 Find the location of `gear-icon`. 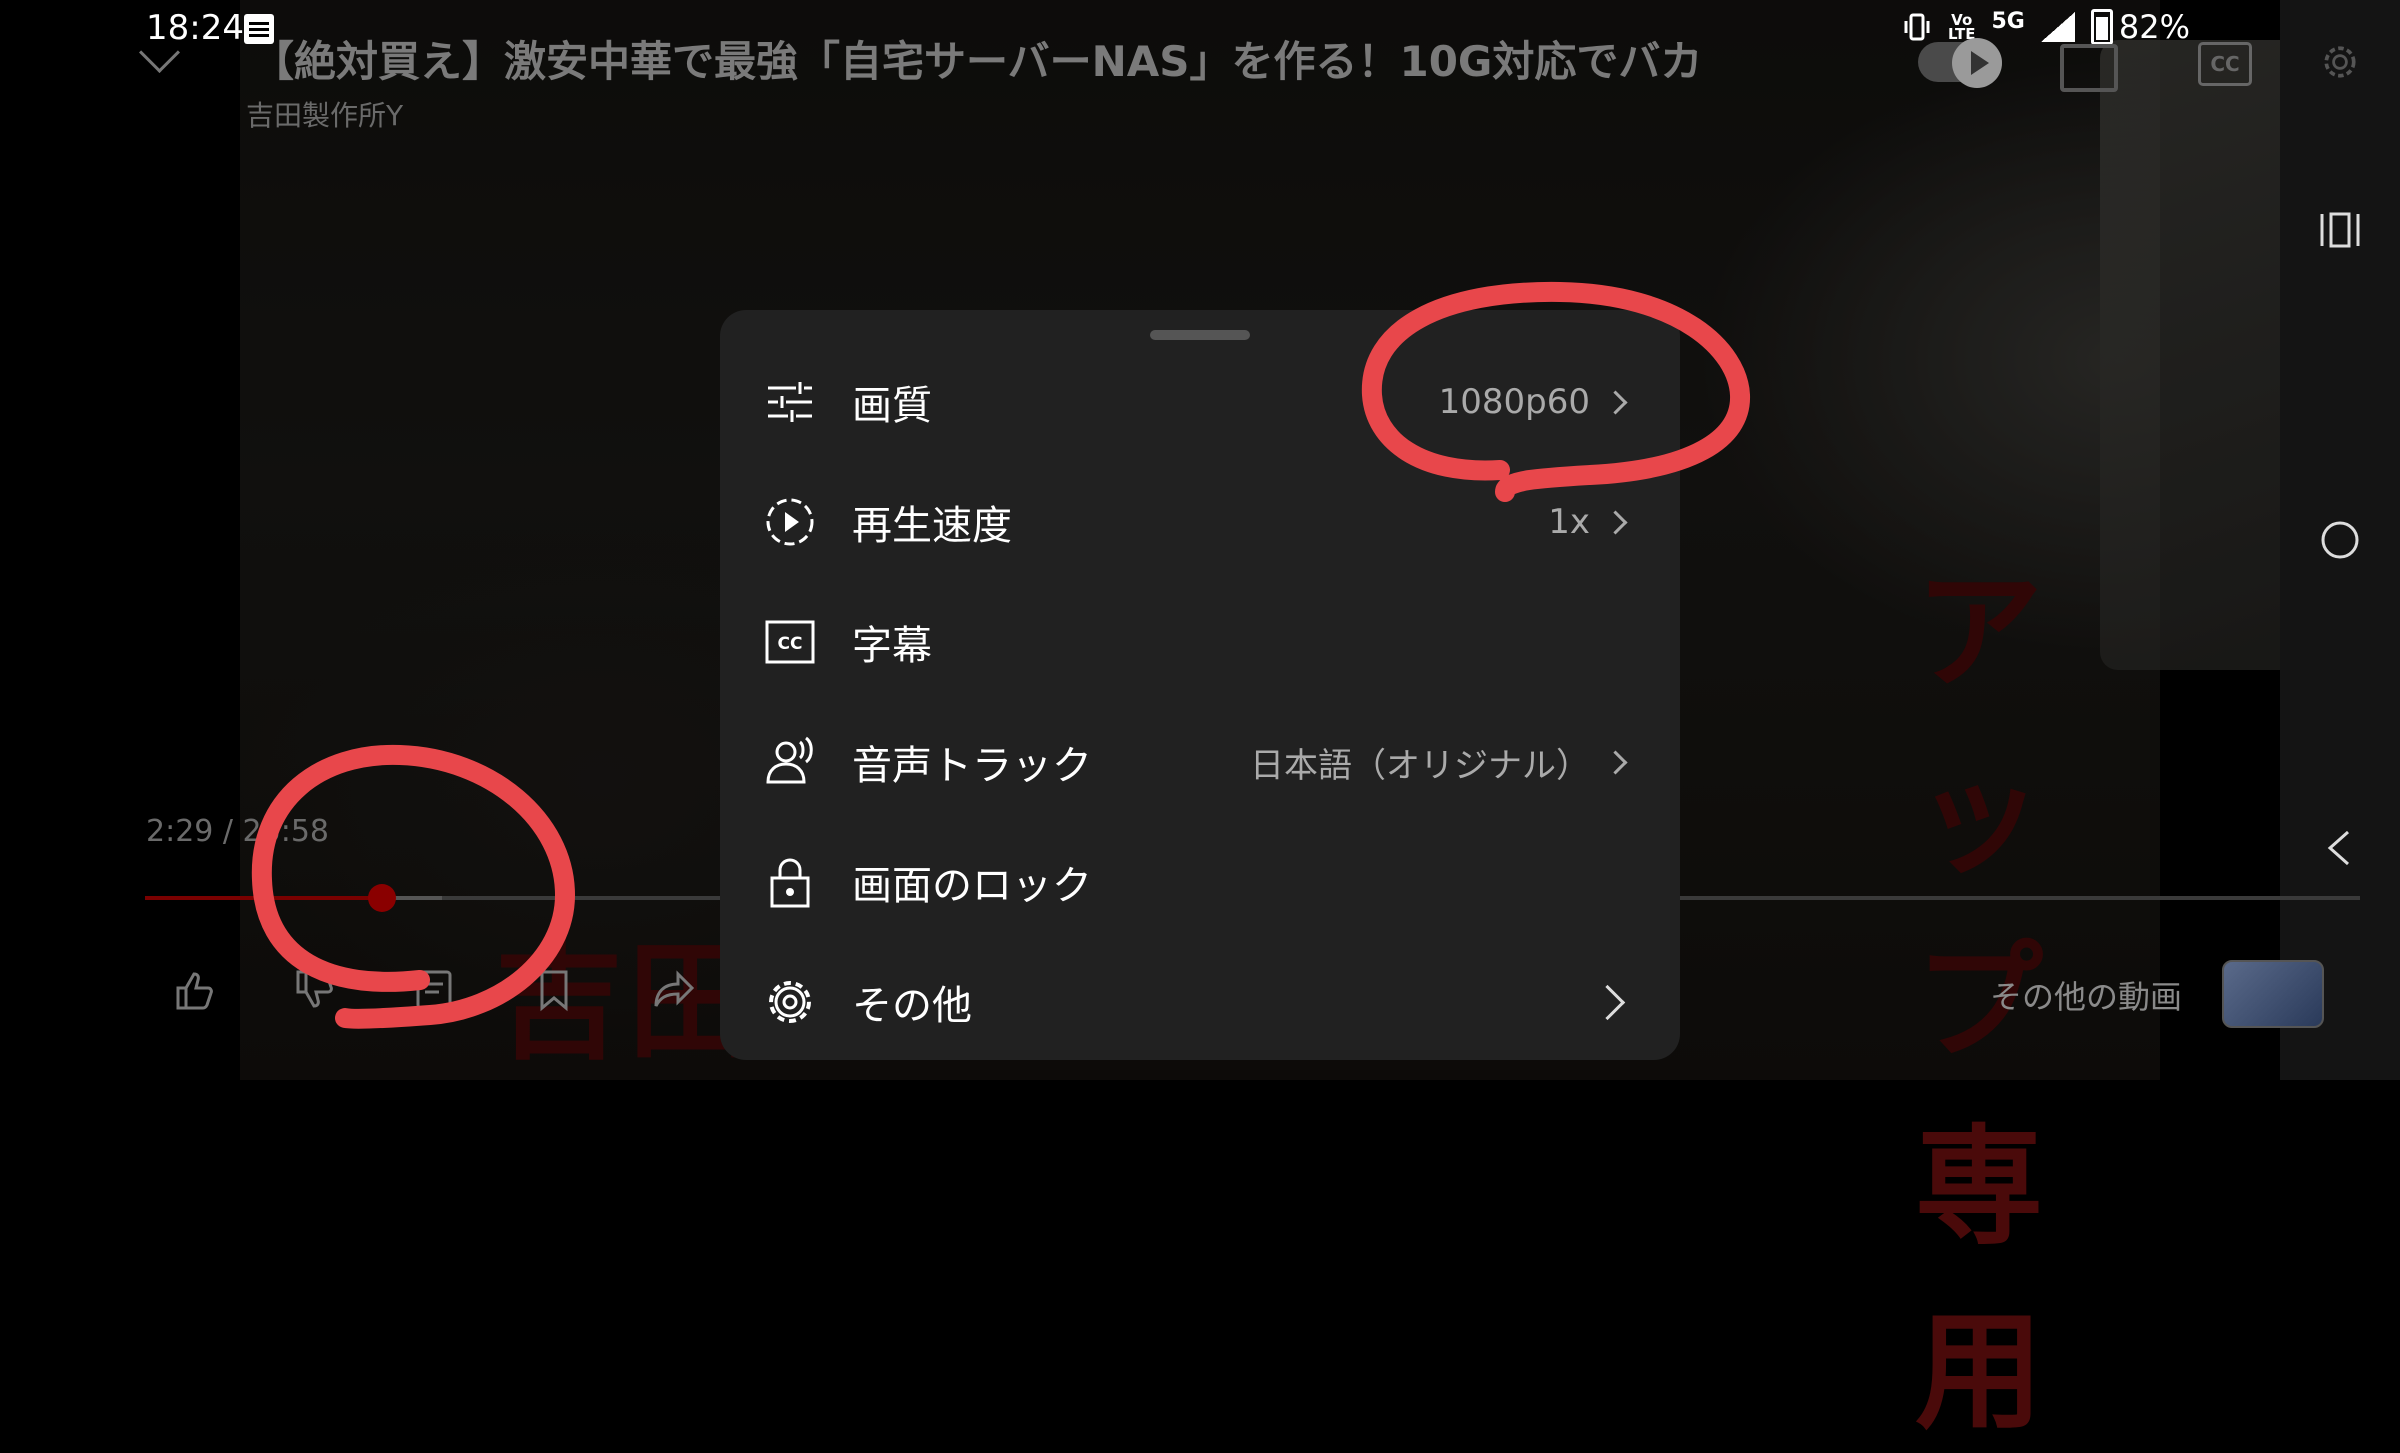

gear-icon is located at coordinates (790, 1002).